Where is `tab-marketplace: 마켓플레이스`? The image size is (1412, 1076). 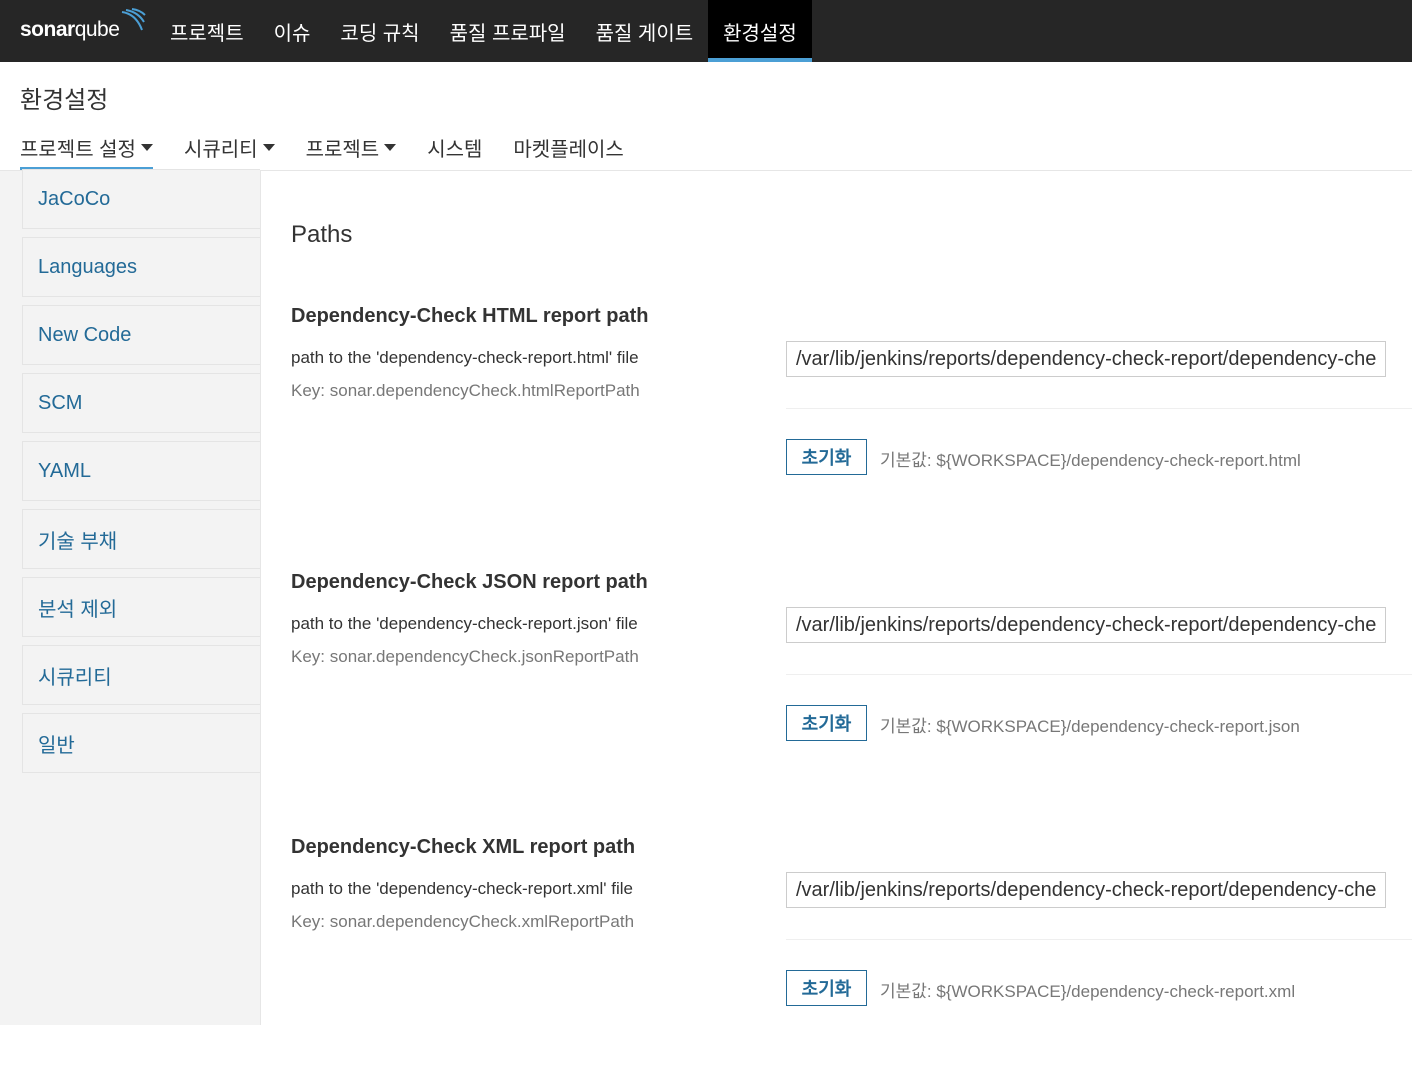 tab-marketplace: 마켓플레이스 is located at coordinates (568, 151).